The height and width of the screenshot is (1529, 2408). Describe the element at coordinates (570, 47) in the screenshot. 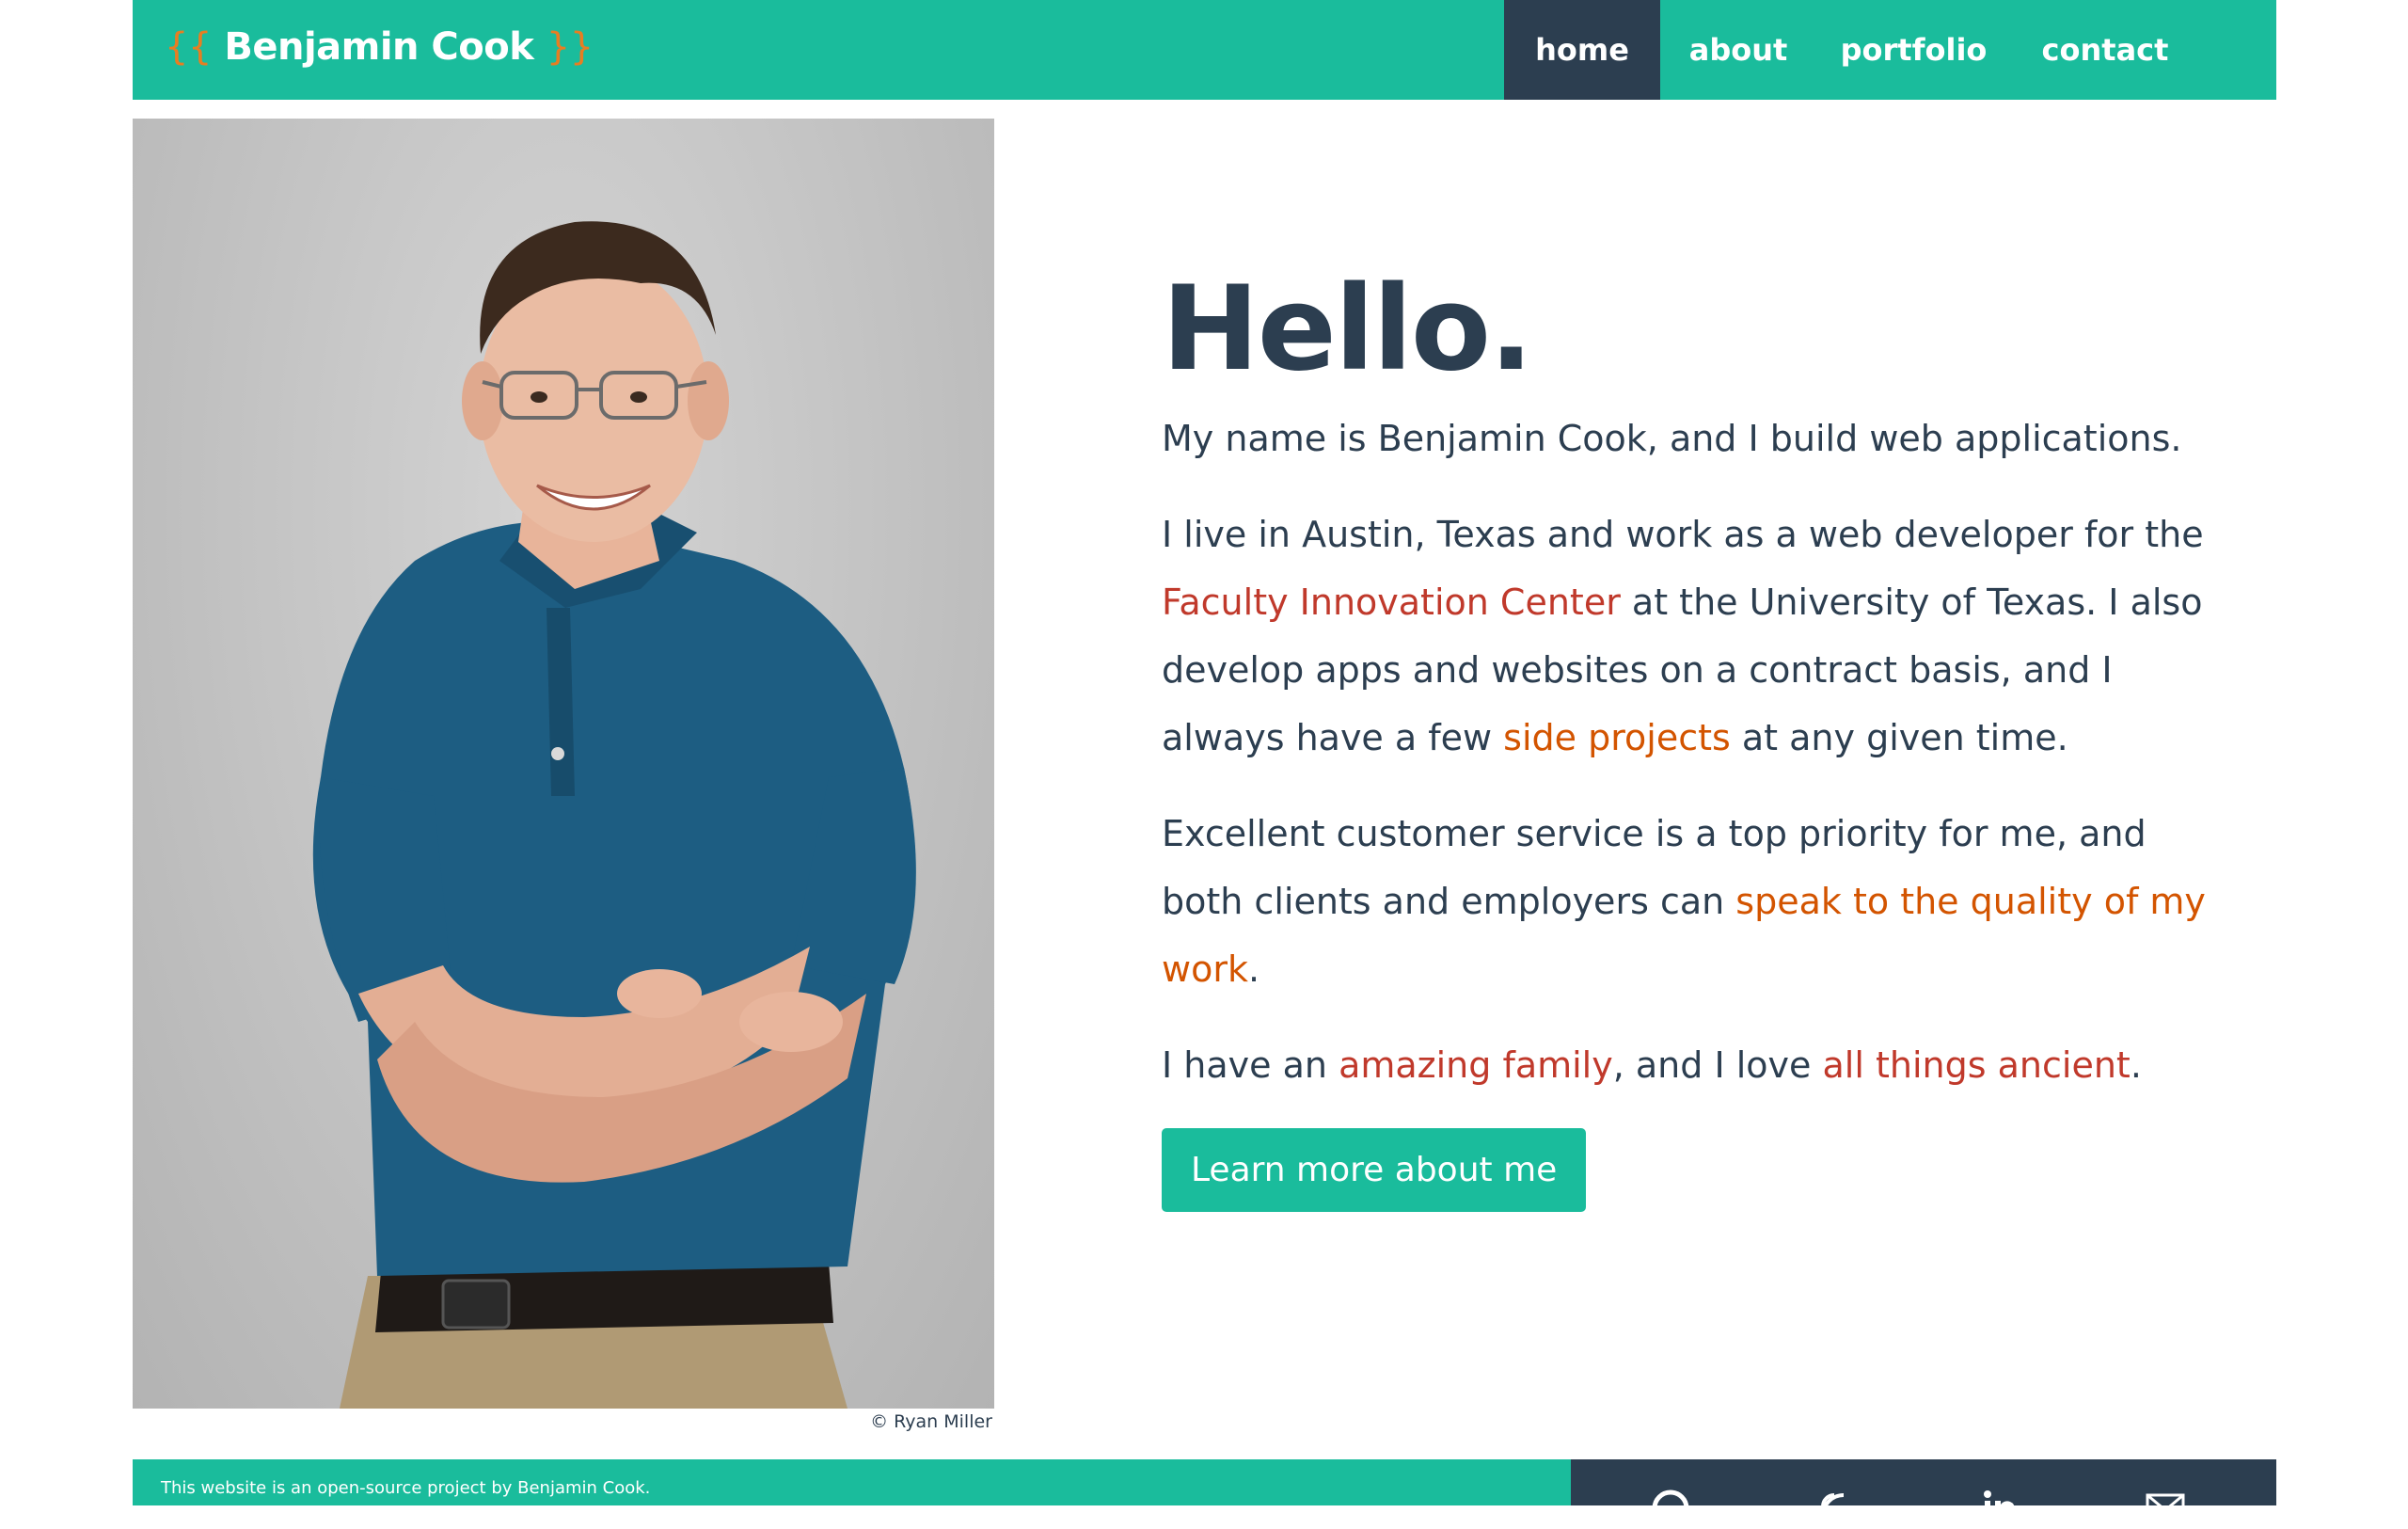

I see `brand-close-brace: }}` at that location.